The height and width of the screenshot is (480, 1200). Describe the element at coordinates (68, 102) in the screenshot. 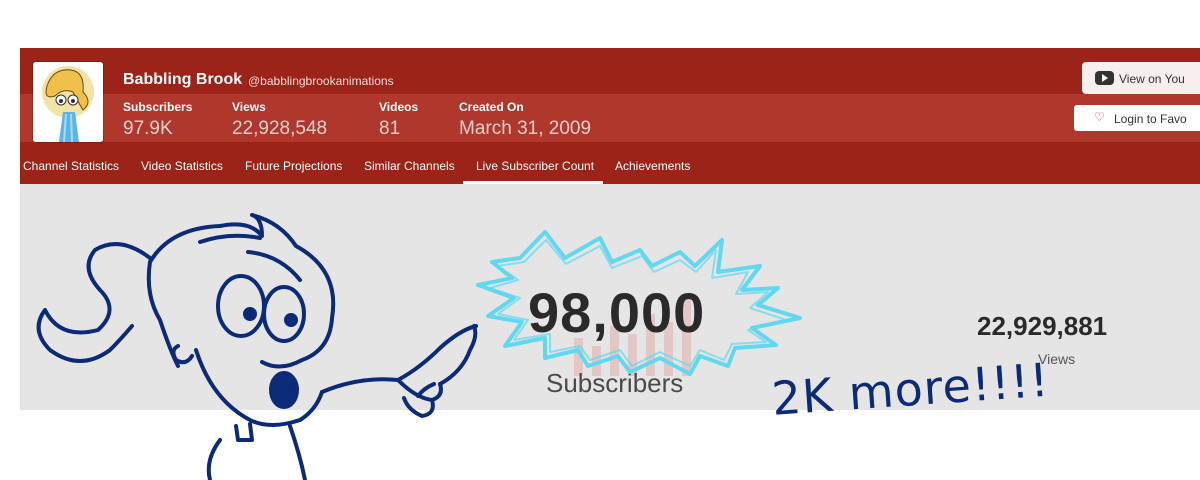

I see `avatar` at that location.